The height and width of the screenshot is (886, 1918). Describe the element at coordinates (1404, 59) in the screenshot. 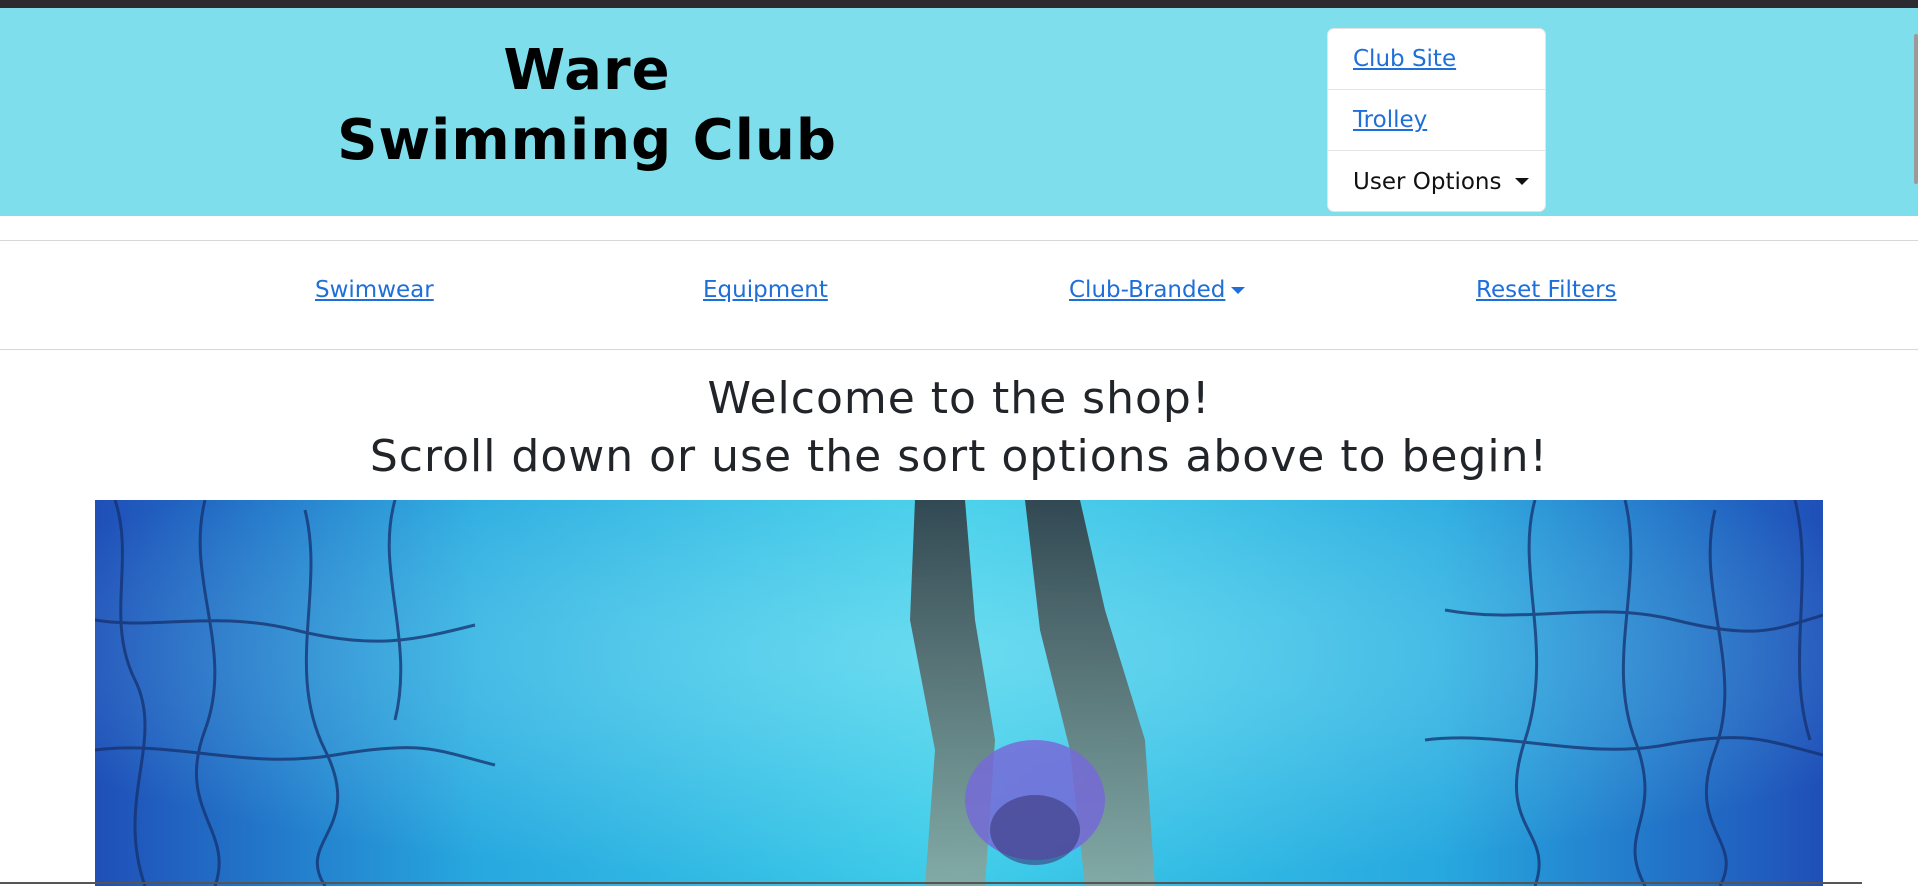

I see `club-site-link: Club Site` at that location.